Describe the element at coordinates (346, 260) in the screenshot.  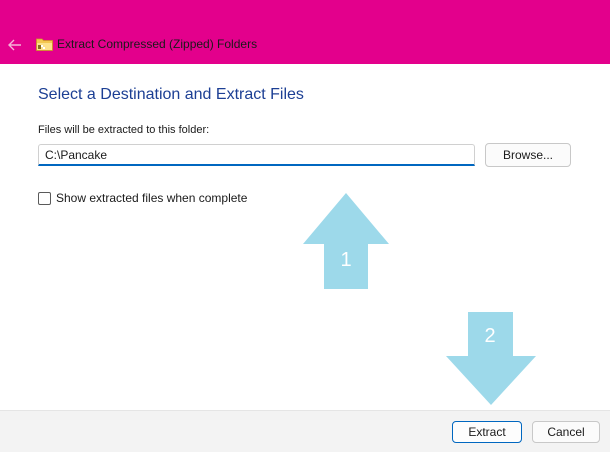
I see `annotation-step-1: 1` at that location.